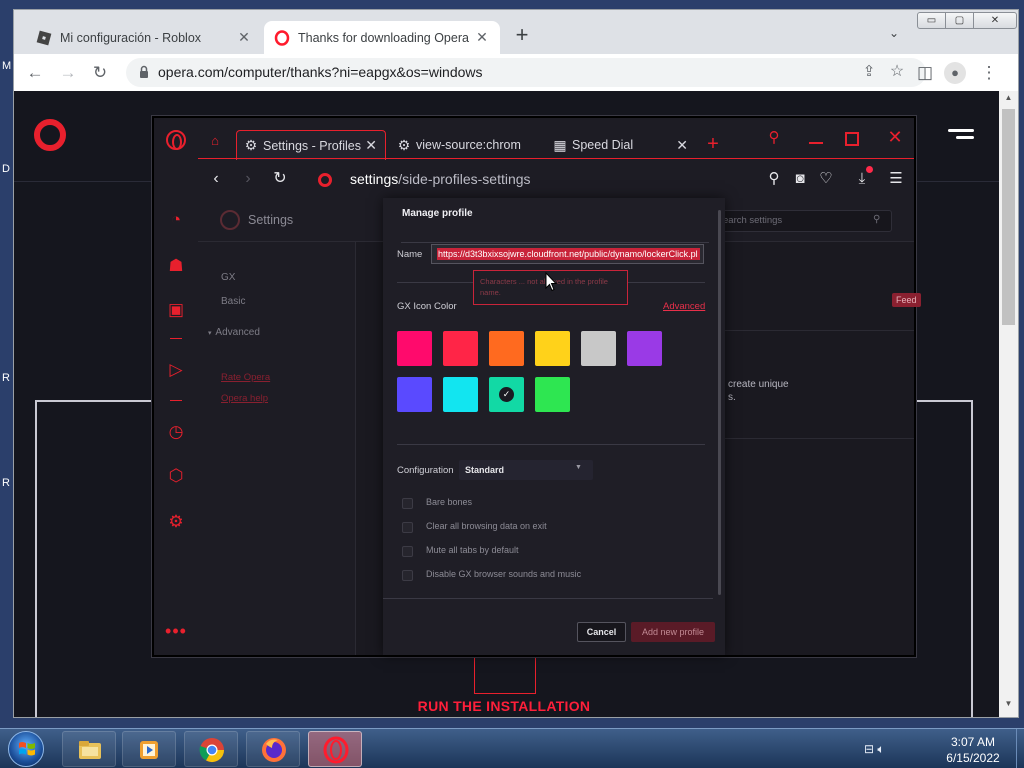  Describe the element at coordinates (816, 139) in the screenshot. I see `gx-minimize-button` at that location.